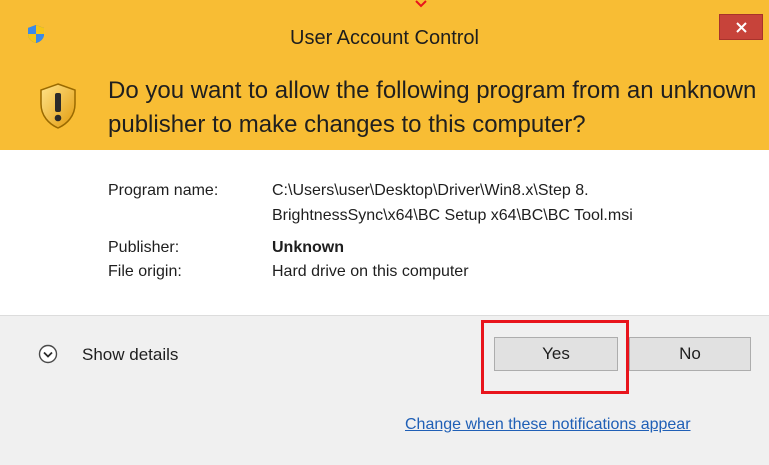 This screenshot has width=769, height=465. I want to click on close-button, so click(741, 27).